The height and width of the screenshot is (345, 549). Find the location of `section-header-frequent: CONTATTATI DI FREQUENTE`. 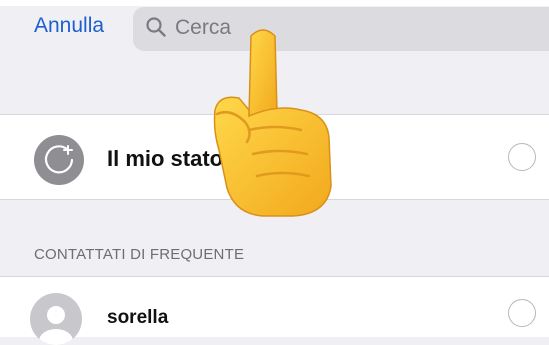

section-header-frequent: CONTATTATI DI FREQUENTE is located at coordinates (139, 254).